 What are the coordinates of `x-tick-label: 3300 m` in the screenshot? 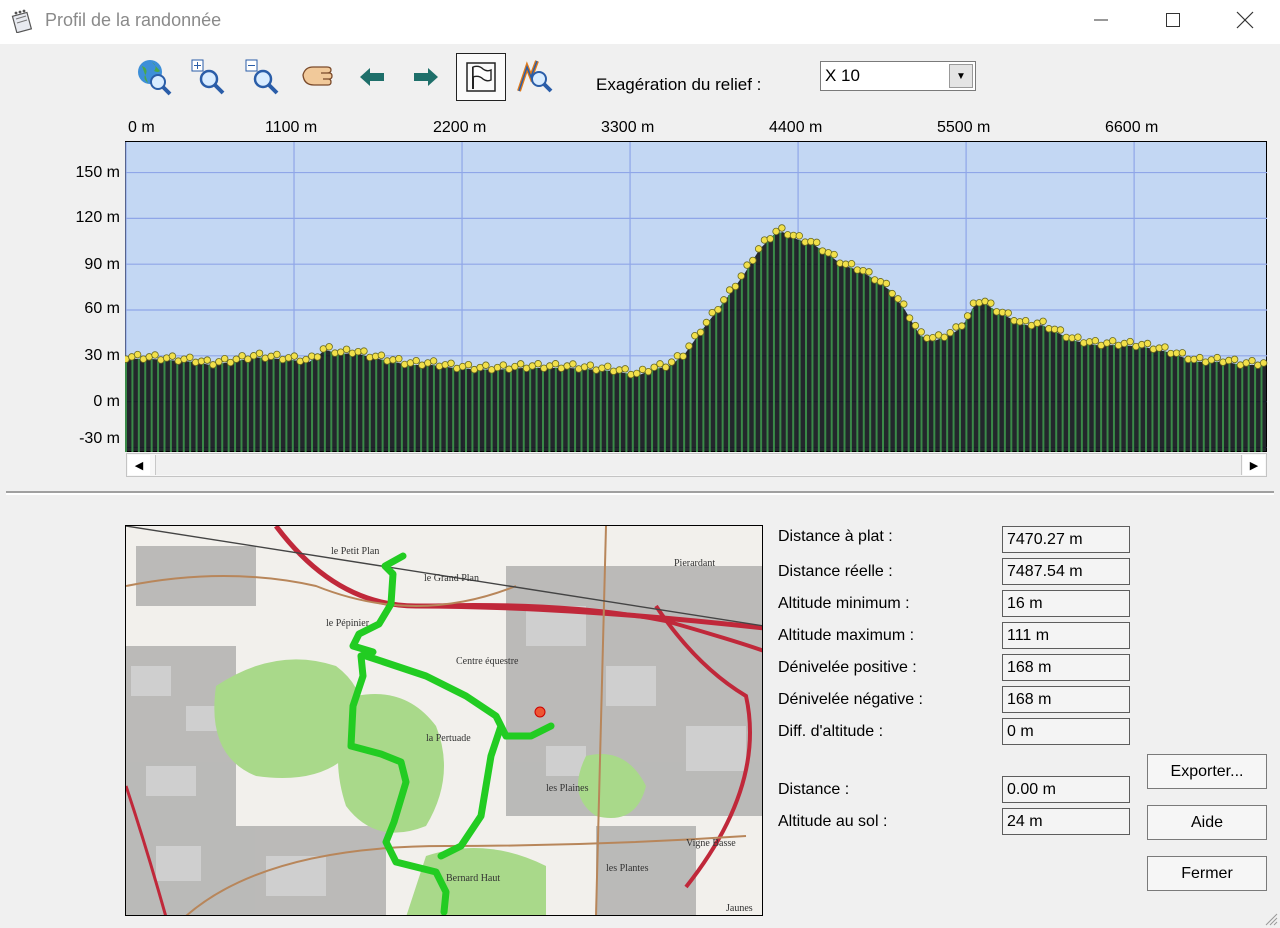 It's located at (628, 127).